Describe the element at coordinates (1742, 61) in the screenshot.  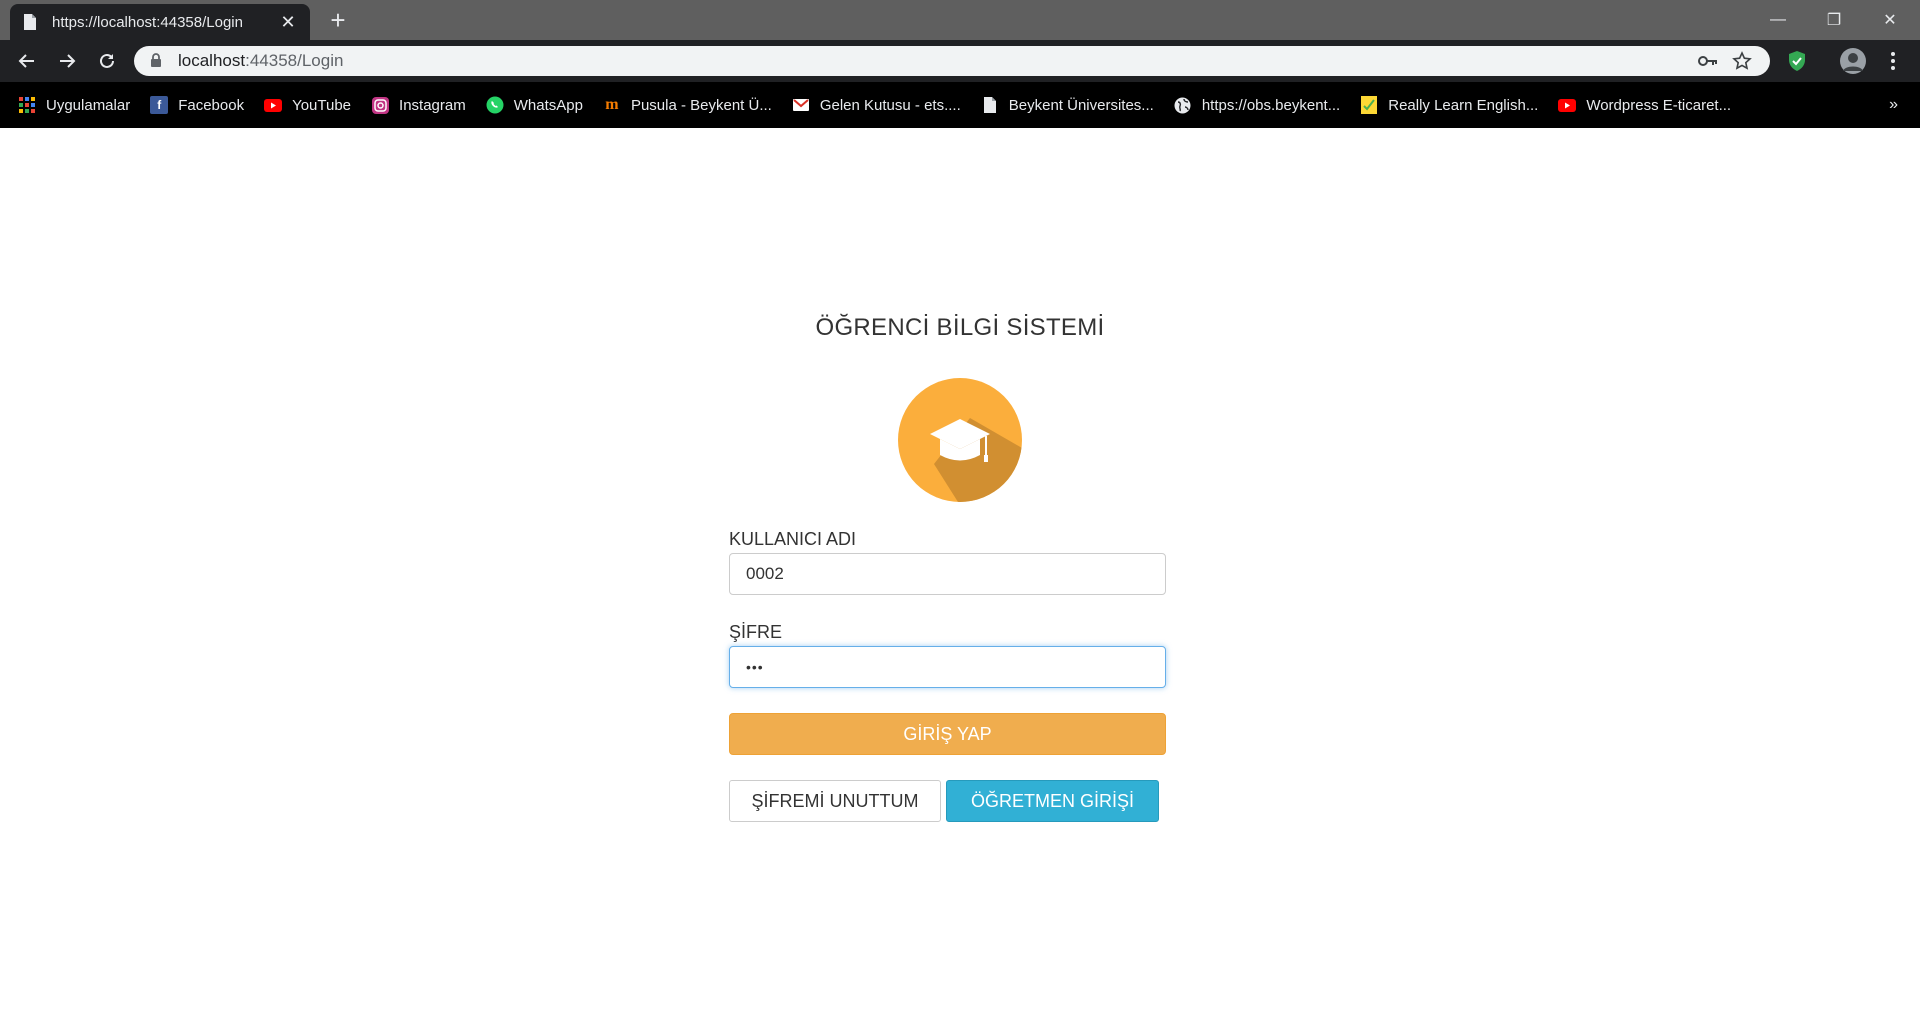
I see `star-icon` at that location.